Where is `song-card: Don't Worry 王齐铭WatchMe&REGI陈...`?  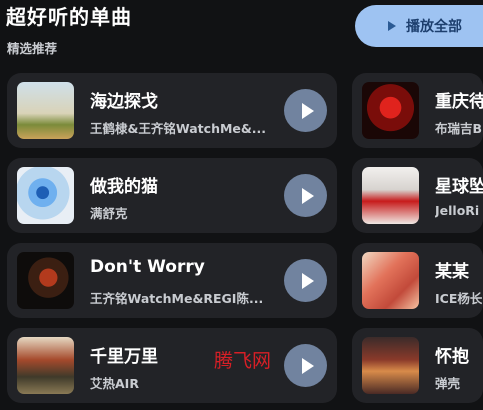 song-card: Don't Worry 王齐铭WatchMe&REGI陈... is located at coordinates (172, 280).